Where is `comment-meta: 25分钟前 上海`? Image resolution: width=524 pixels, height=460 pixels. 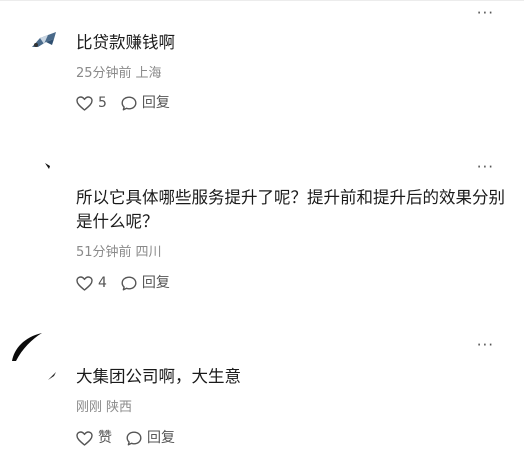 comment-meta: 25分钟前 上海 is located at coordinates (119, 74).